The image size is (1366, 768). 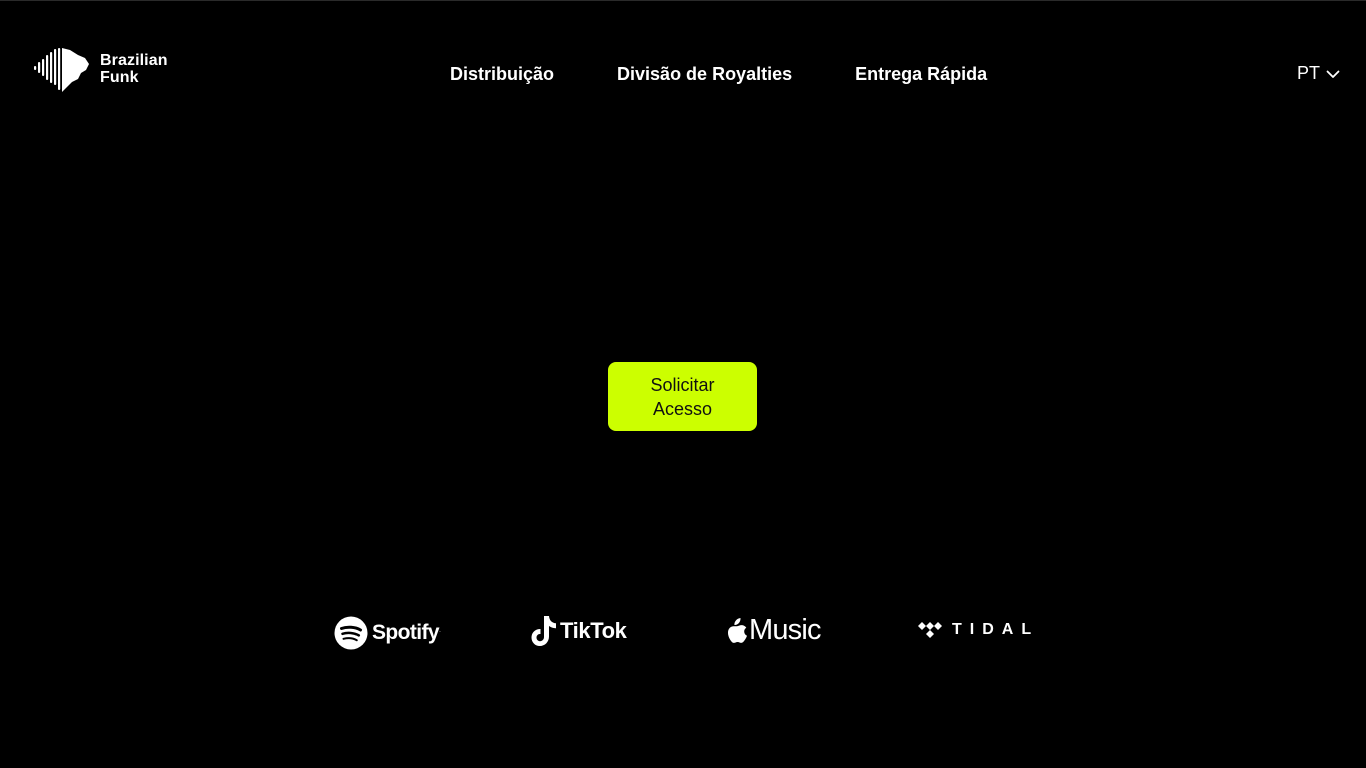 What do you see at coordinates (921, 74) in the screenshot?
I see `nav-item-entrega-rapida: Entrega Rápida` at bounding box center [921, 74].